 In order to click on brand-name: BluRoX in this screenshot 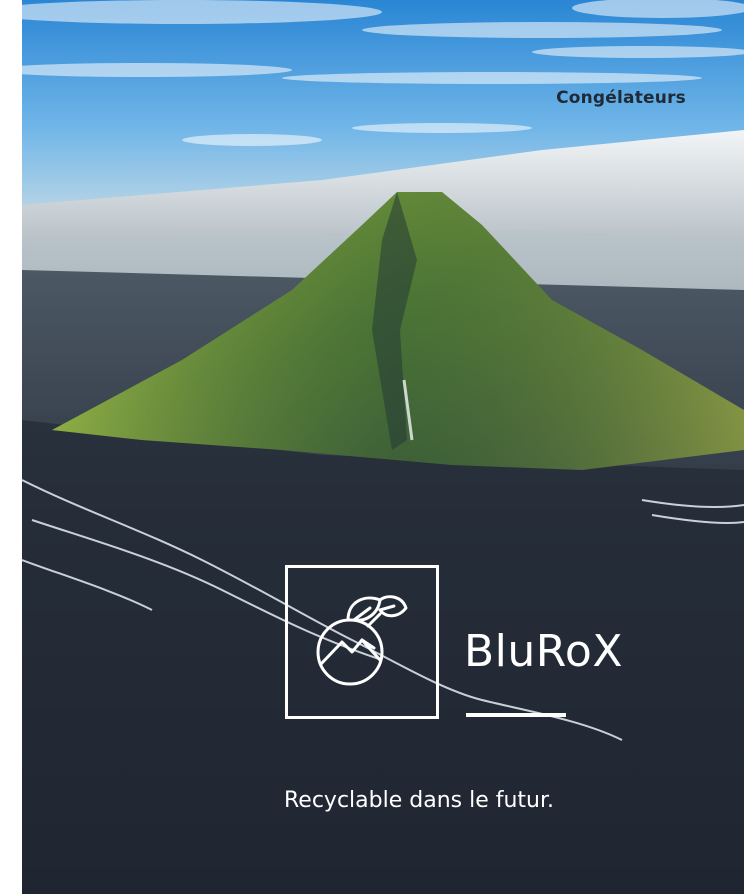, I will do `click(543, 651)`.